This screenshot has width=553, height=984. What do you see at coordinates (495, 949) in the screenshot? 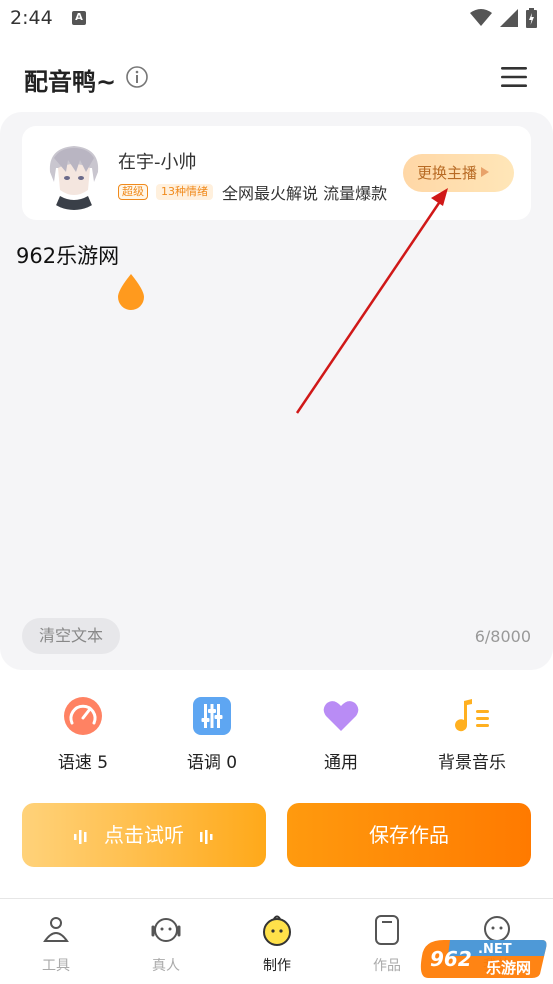
I see `svg-text: .NET` at bounding box center [495, 949].